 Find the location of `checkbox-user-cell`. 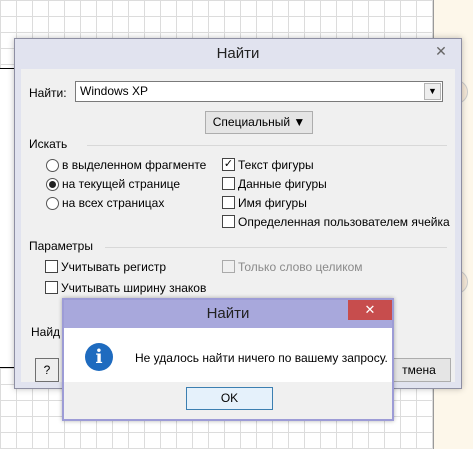

checkbox-user-cell is located at coordinates (228, 221).